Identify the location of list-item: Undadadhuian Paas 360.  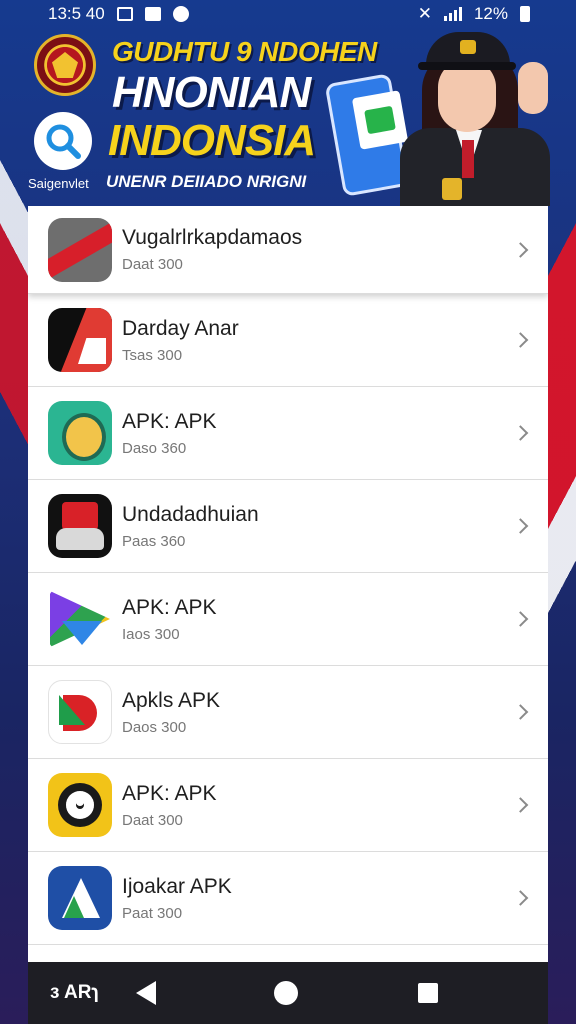
(288, 526).